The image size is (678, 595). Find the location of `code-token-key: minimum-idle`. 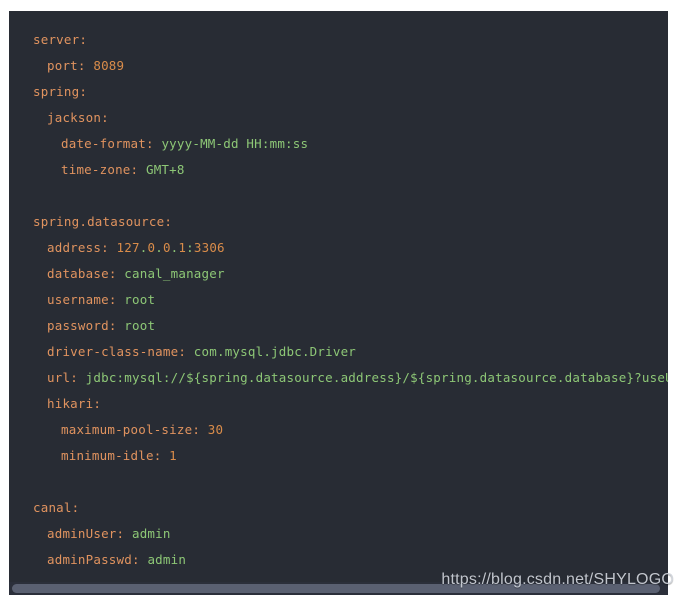

code-token-key: minimum-idle is located at coordinates (107, 455).